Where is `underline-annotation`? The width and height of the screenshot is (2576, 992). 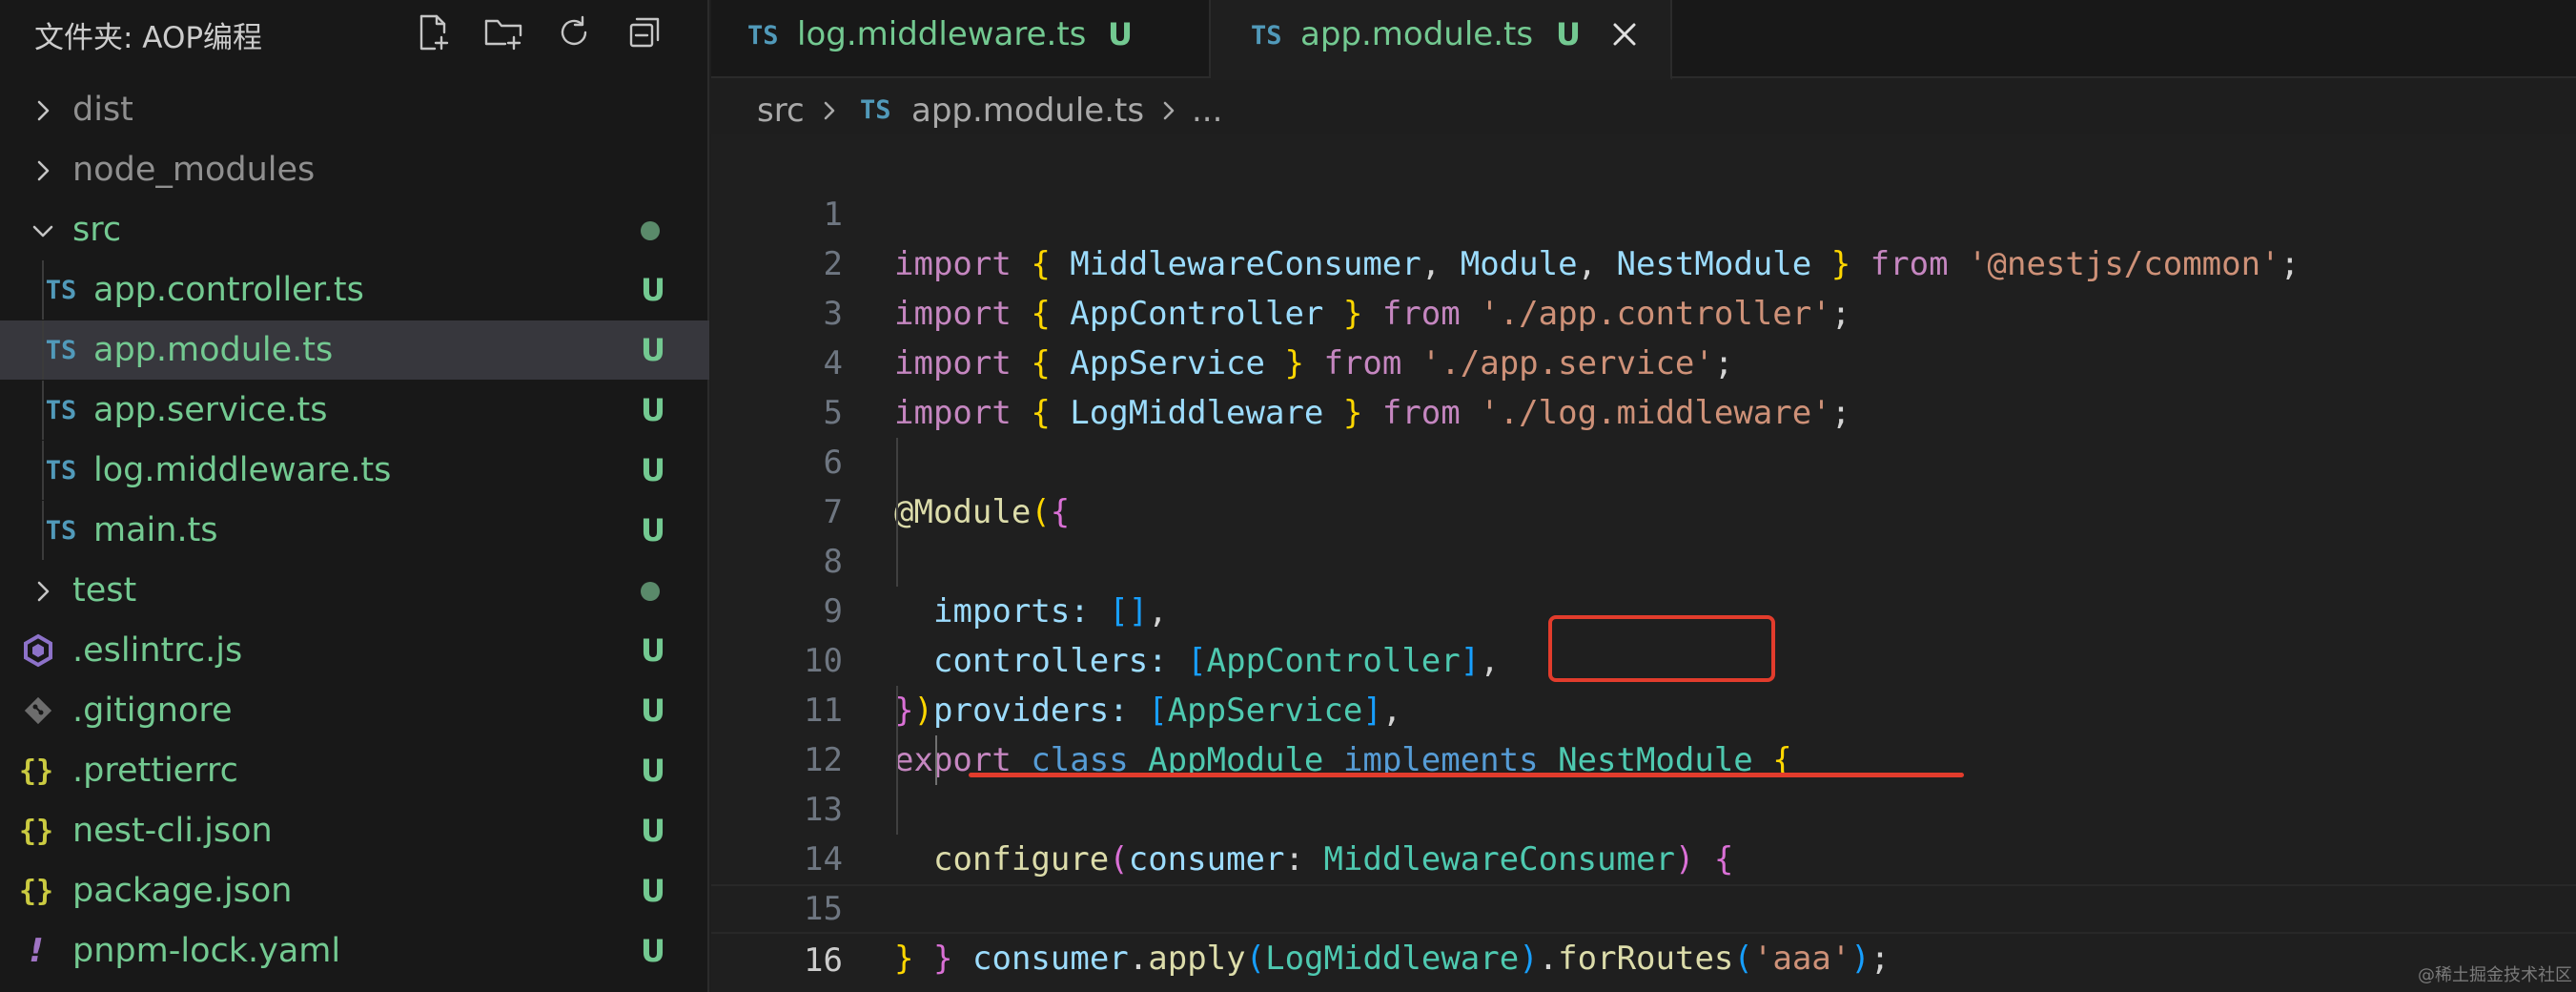
underline-annotation is located at coordinates (1466, 775).